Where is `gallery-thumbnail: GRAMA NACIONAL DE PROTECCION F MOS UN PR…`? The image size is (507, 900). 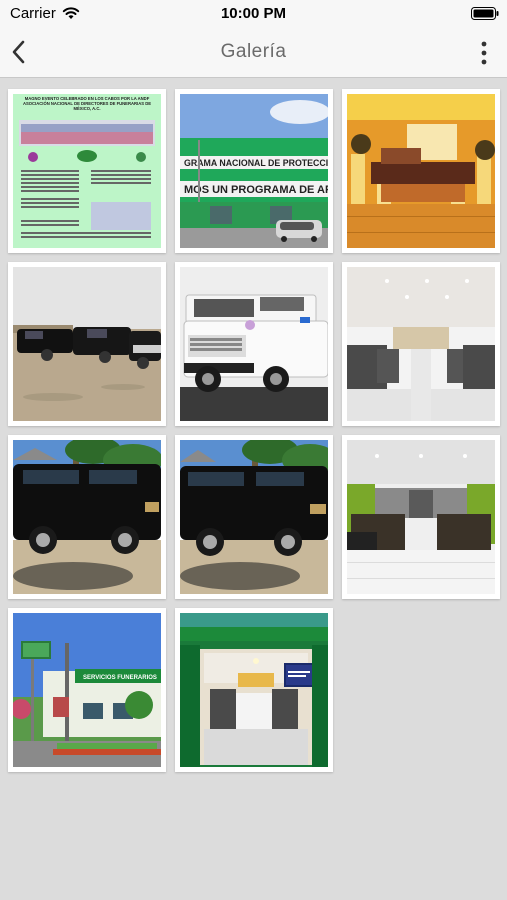 gallery-thumbnail: GRAMA NACIONAL DE PROTECCION F MOS UN PR… is located at coordinates (254, 171).